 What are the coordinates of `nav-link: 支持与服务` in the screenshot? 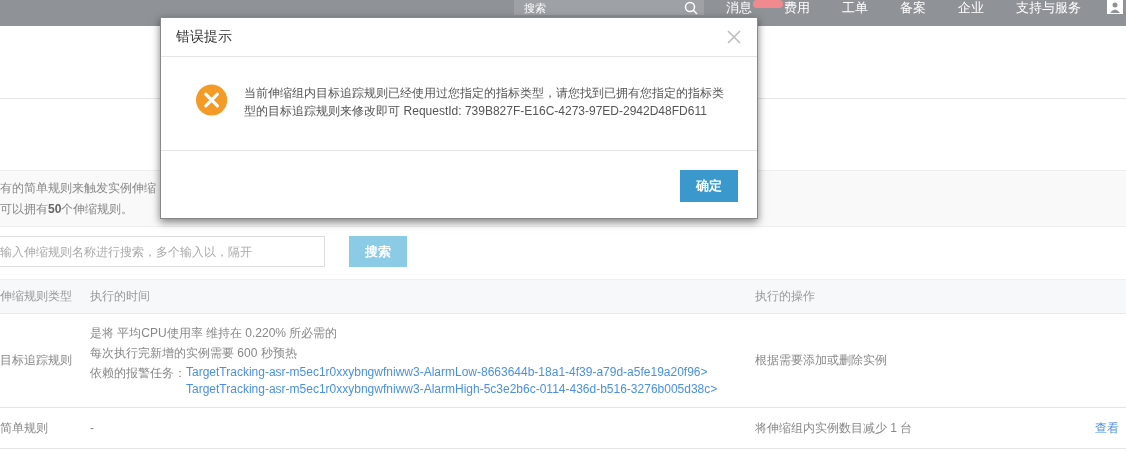 It's located at (1048, 7).